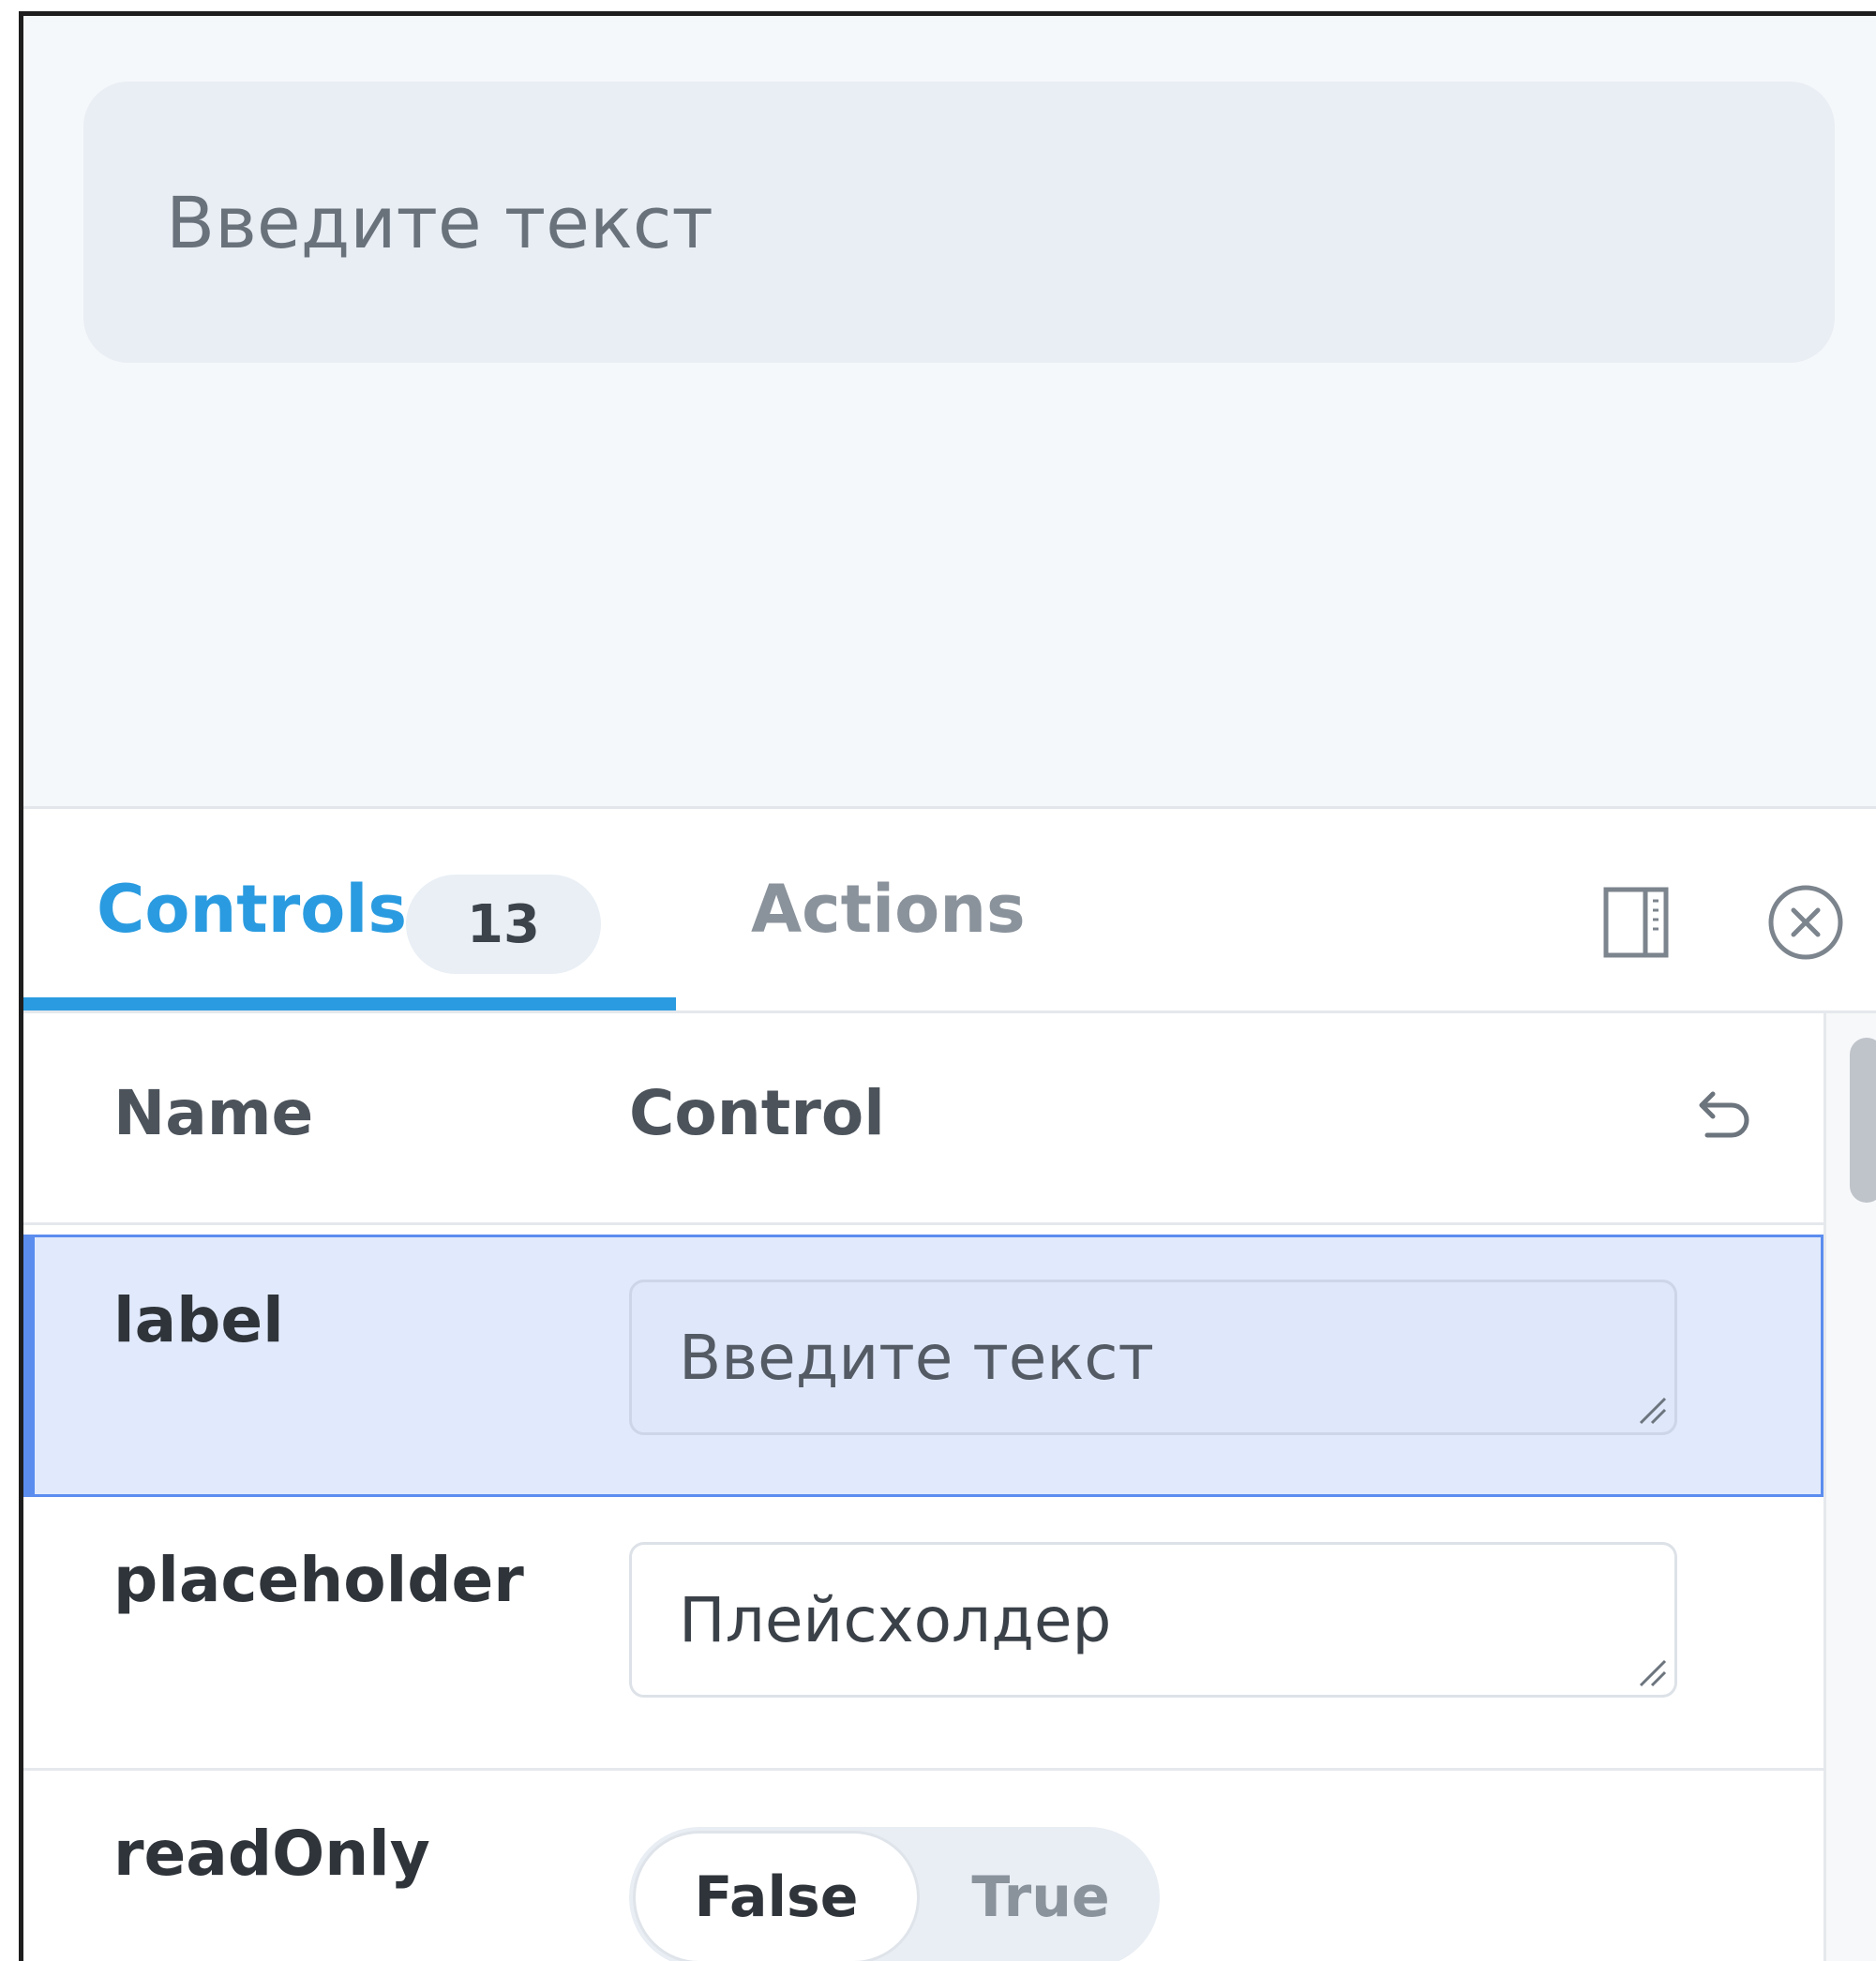  What do you see at coordinates (214, 1113) in the screenshot?
I see `column-header-name: Name` at bounding box center [214, 1113].